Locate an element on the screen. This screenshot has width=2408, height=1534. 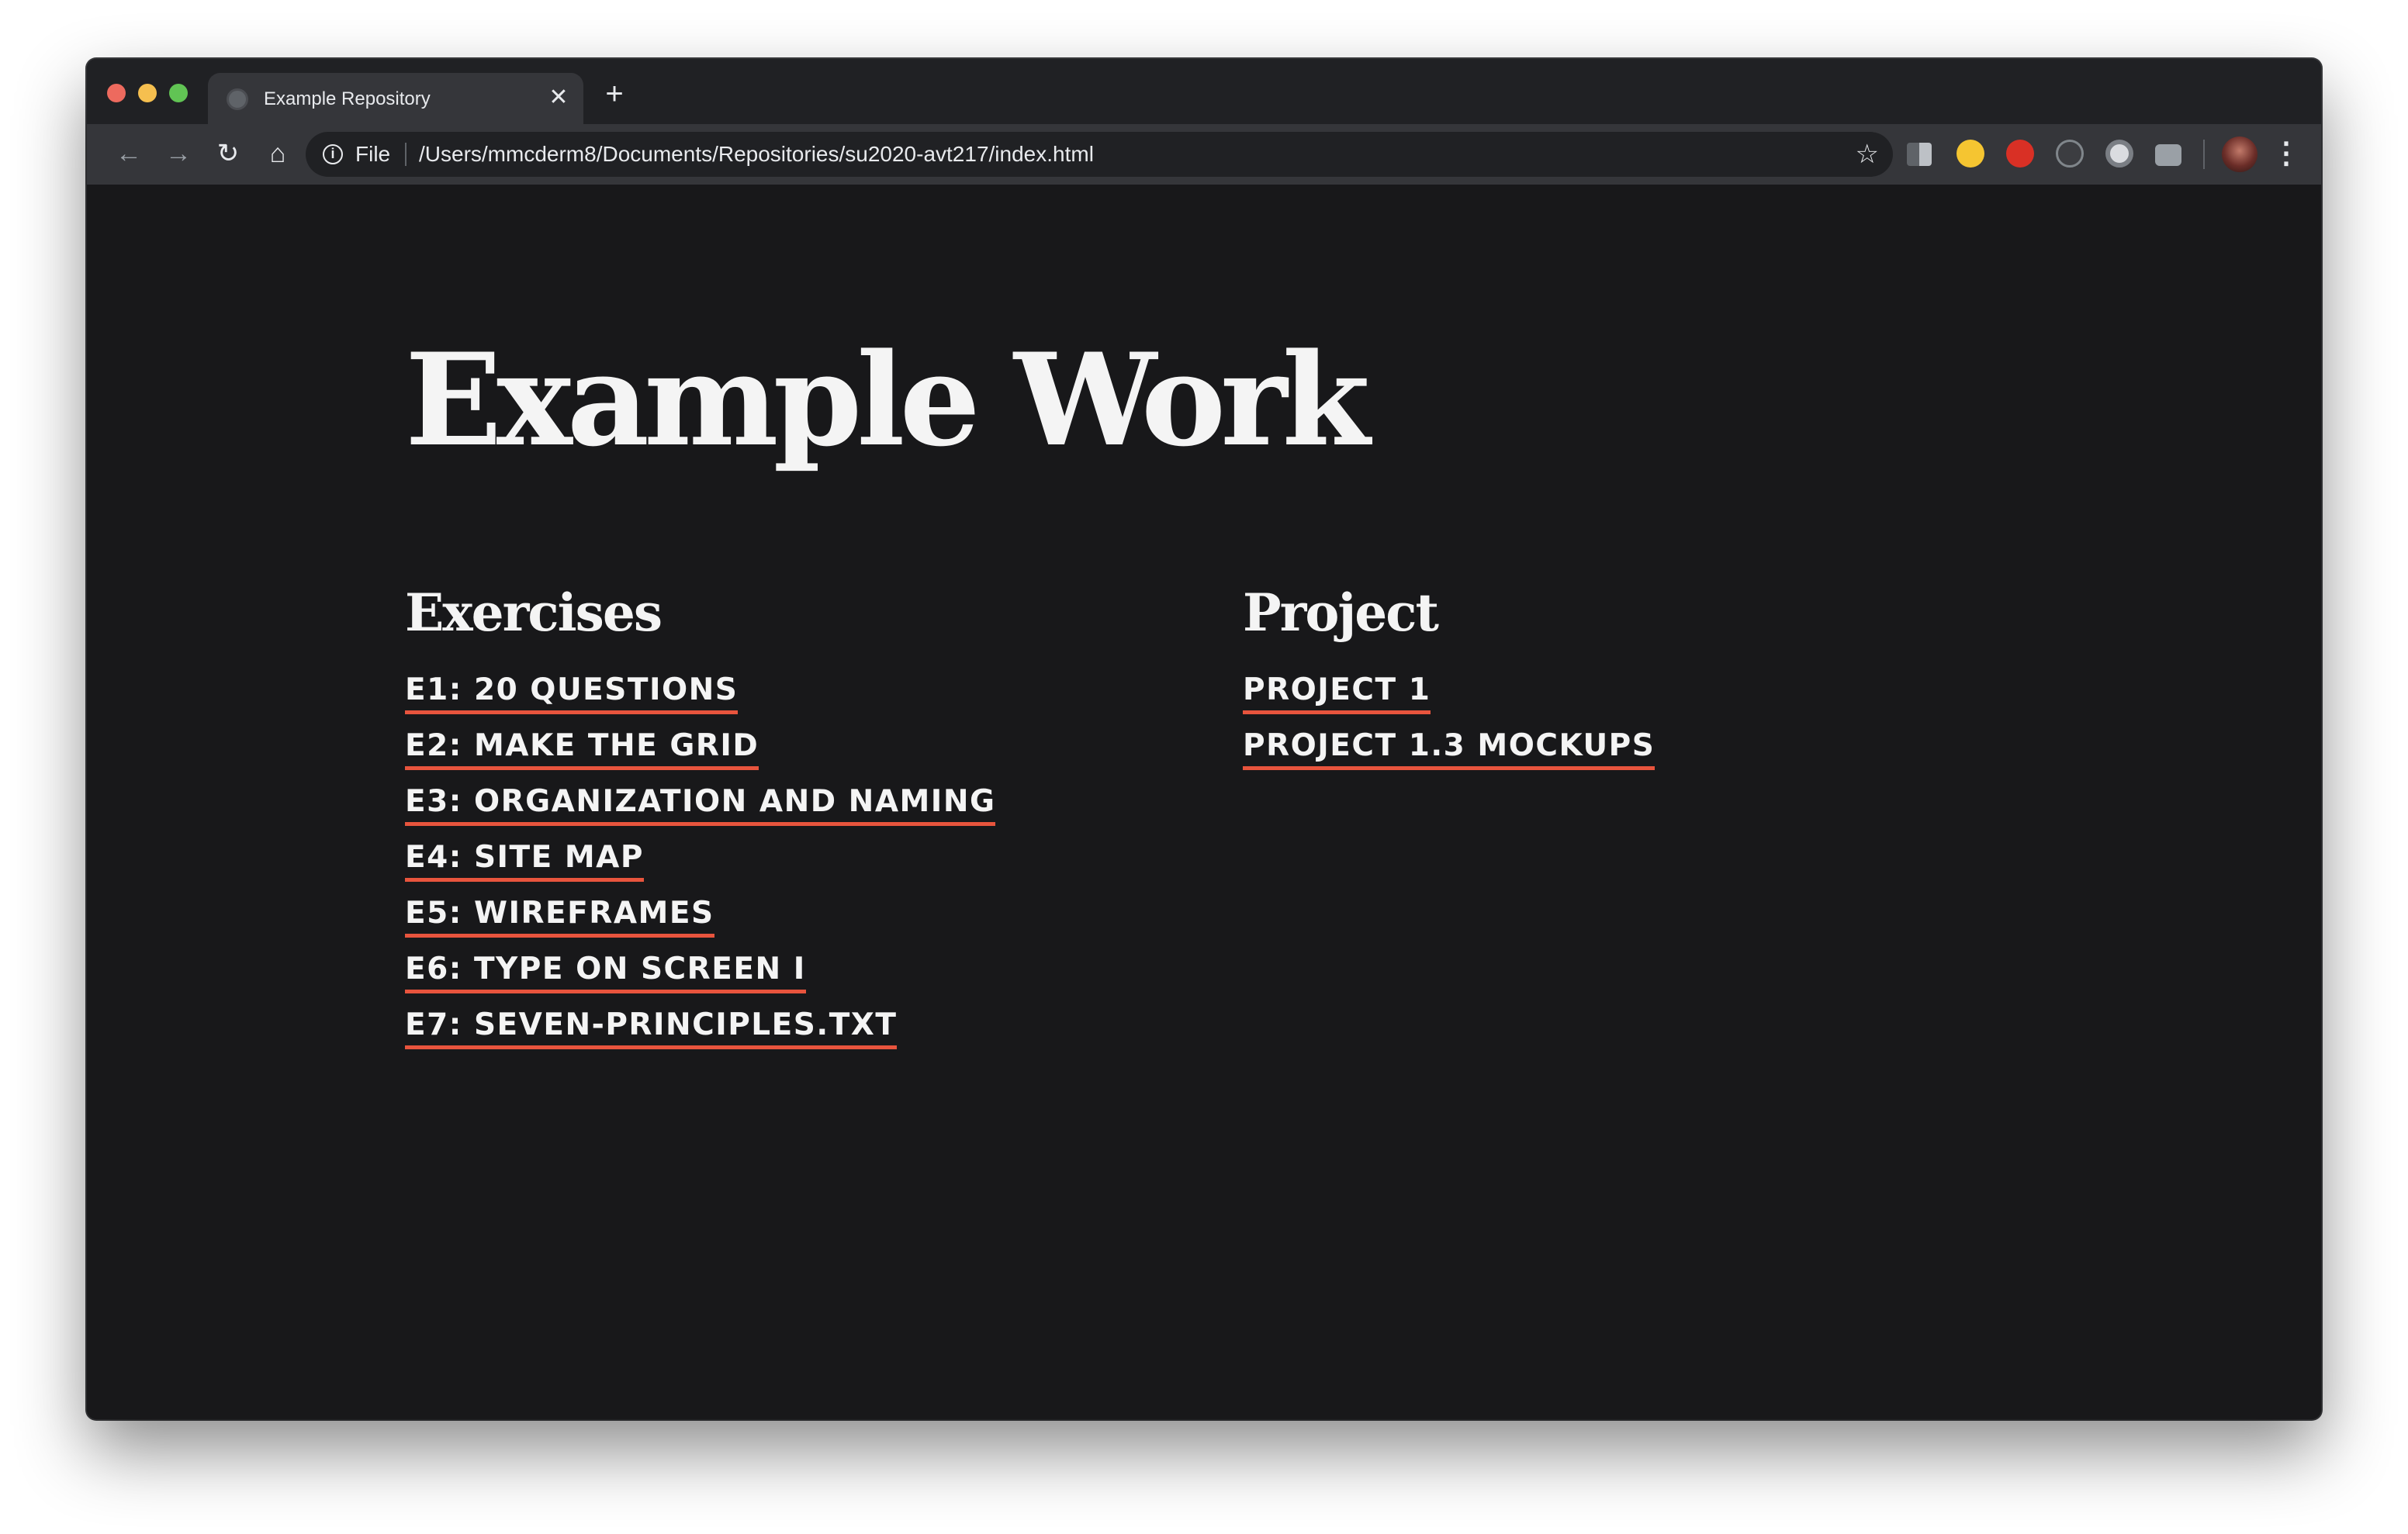
exercise-link-e6: E6: TYPE ON SCREEN I is located at coordinates (605, 971).